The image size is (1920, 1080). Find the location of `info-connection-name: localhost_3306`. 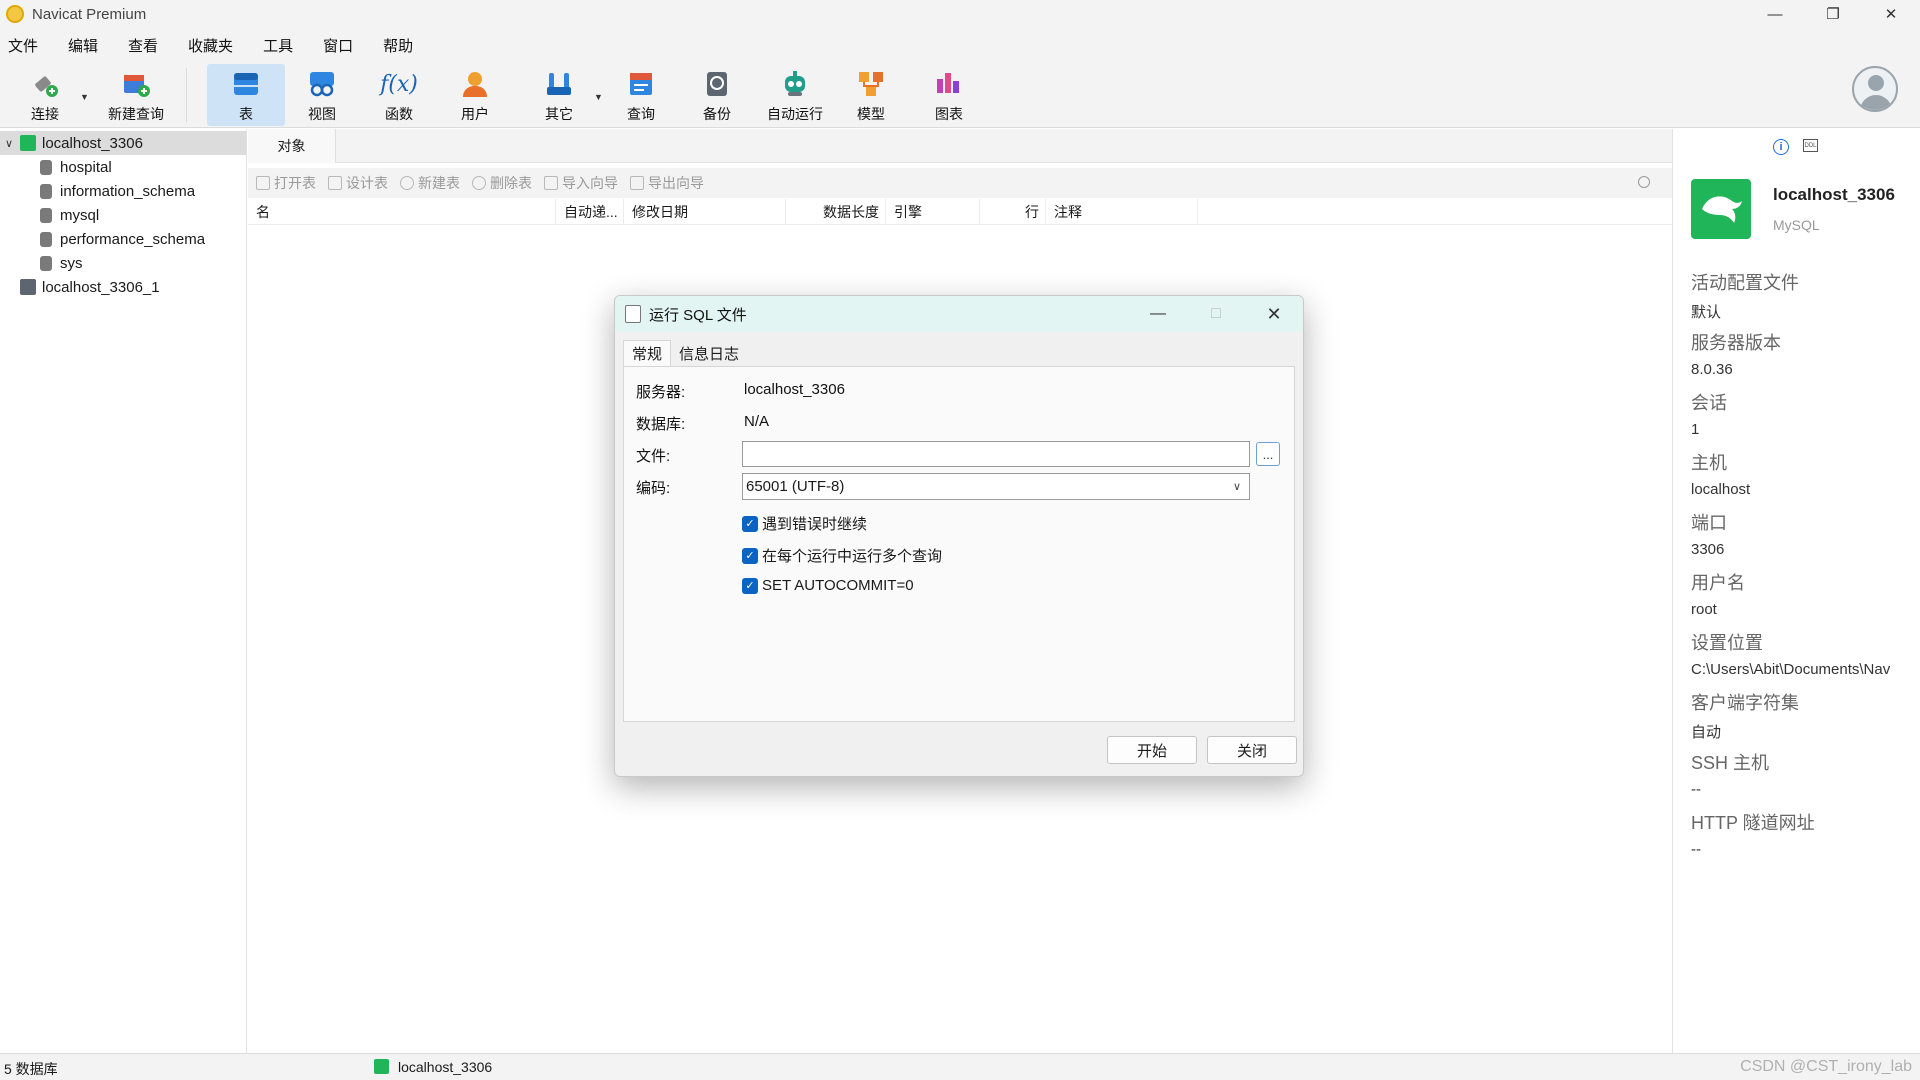

info-connection-name: localhost_3306 is located at coordinates (1834, 194).